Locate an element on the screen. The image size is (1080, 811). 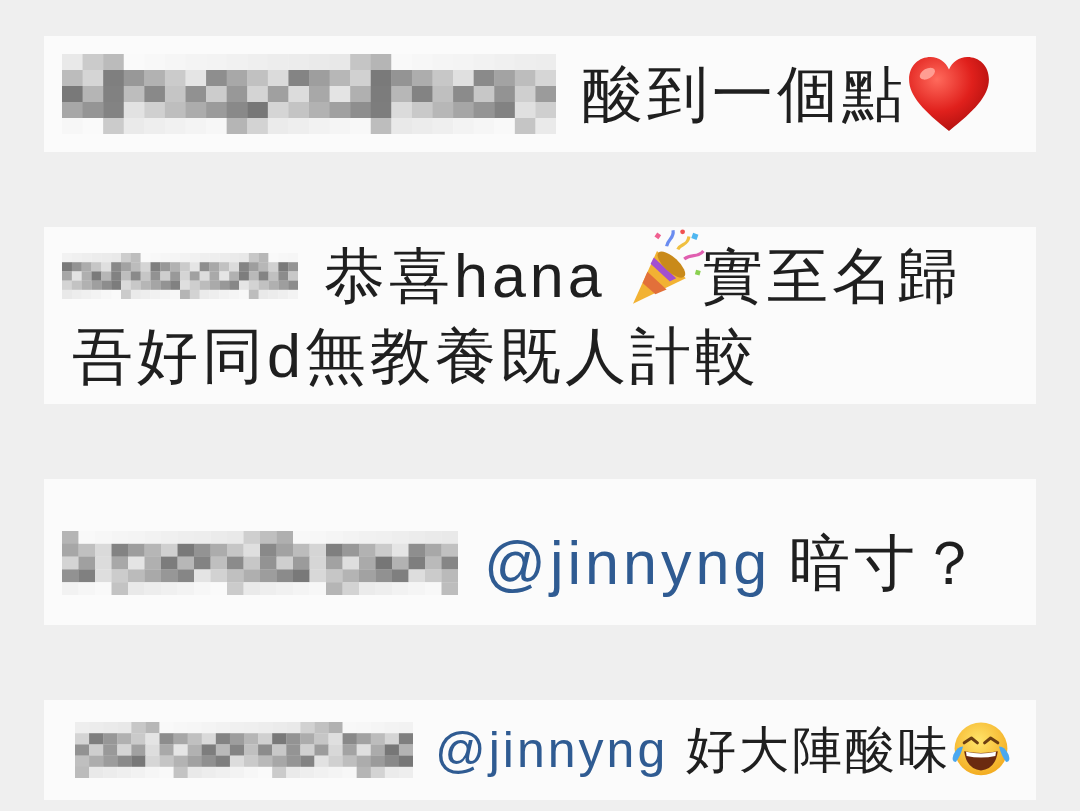
comment-text: 實至名歸 is located at coordinates (831, 276).